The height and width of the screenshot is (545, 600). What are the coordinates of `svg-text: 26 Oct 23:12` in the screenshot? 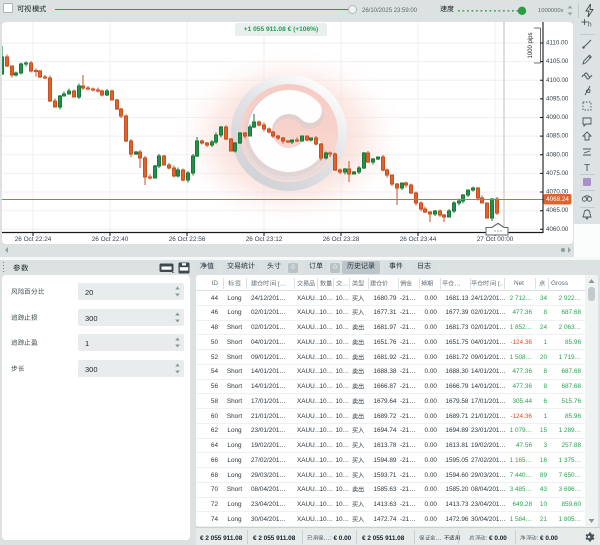 It's located at (264, 239).